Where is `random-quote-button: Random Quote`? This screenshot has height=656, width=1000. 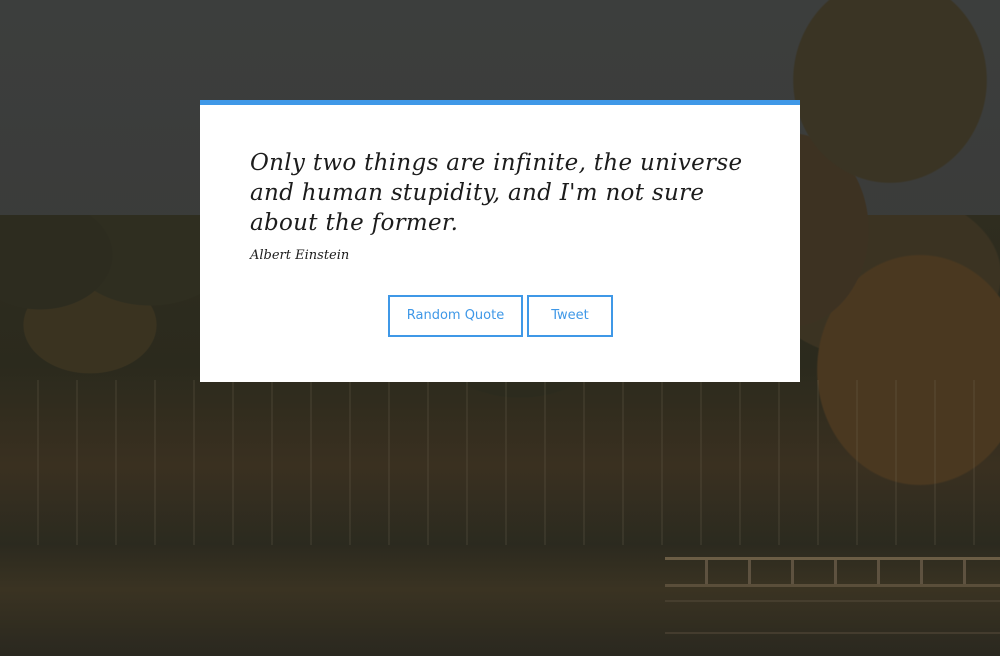
random-quote-button: Random Quote is located at coordinates (455, 316).